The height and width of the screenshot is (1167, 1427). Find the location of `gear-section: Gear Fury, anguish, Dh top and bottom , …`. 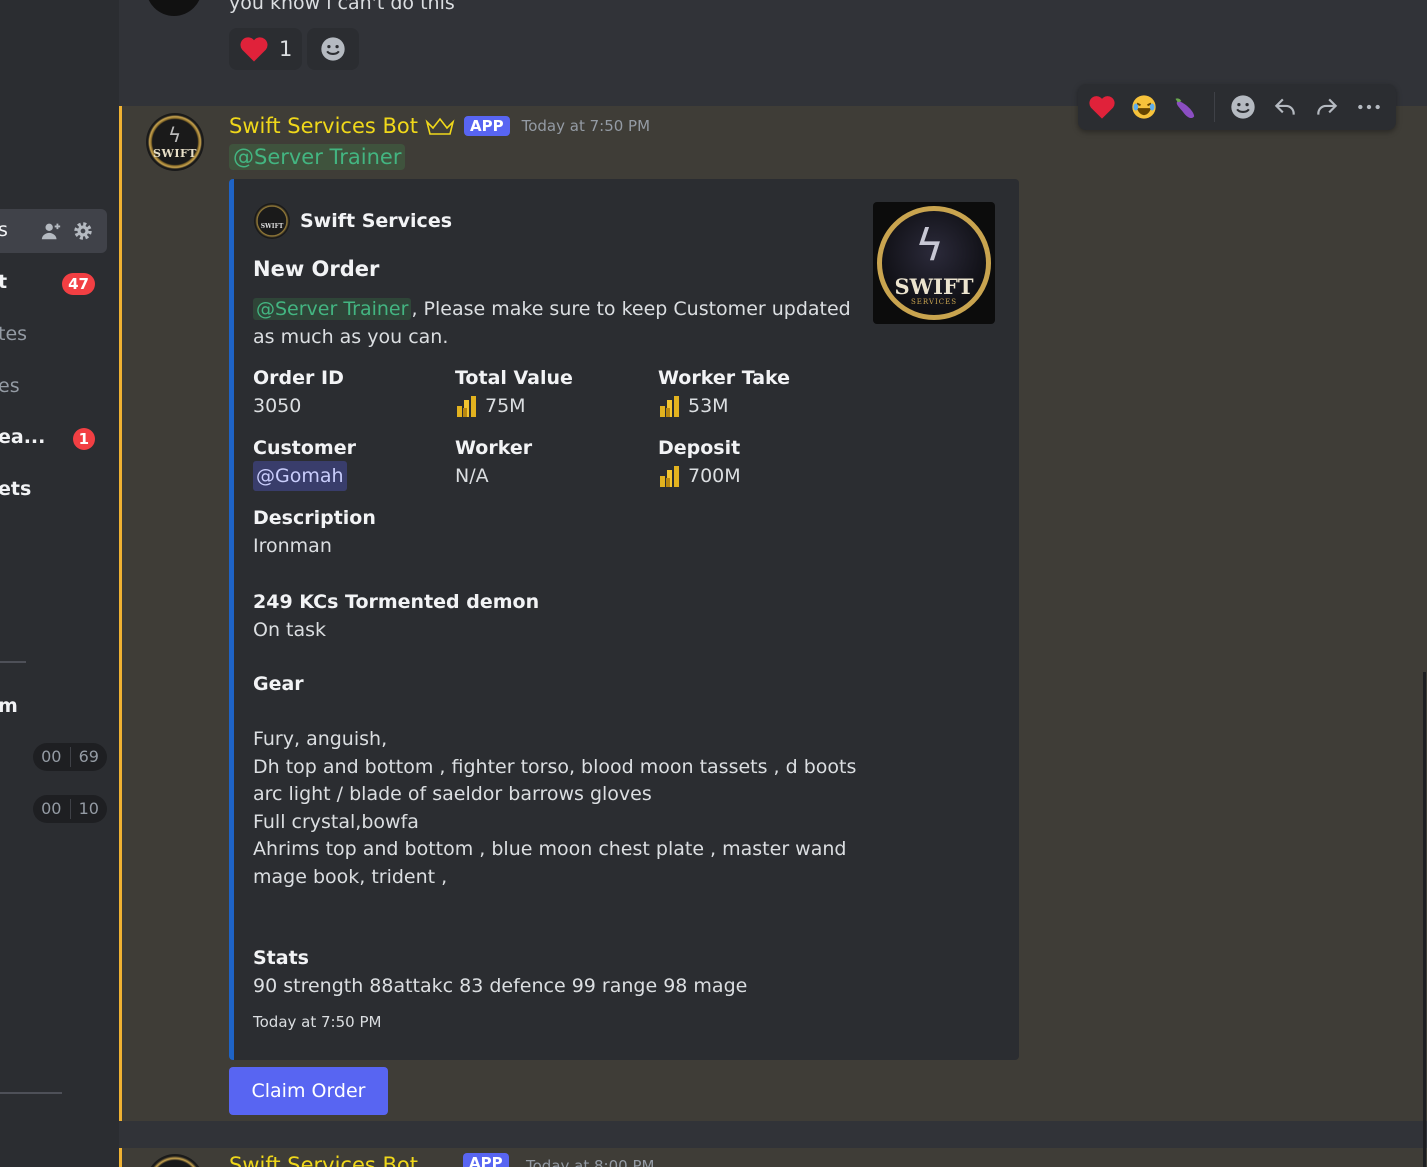

gear-section: Gear Fury, anguish, Dh top and bottom , … is located at coordinates (555, 780).